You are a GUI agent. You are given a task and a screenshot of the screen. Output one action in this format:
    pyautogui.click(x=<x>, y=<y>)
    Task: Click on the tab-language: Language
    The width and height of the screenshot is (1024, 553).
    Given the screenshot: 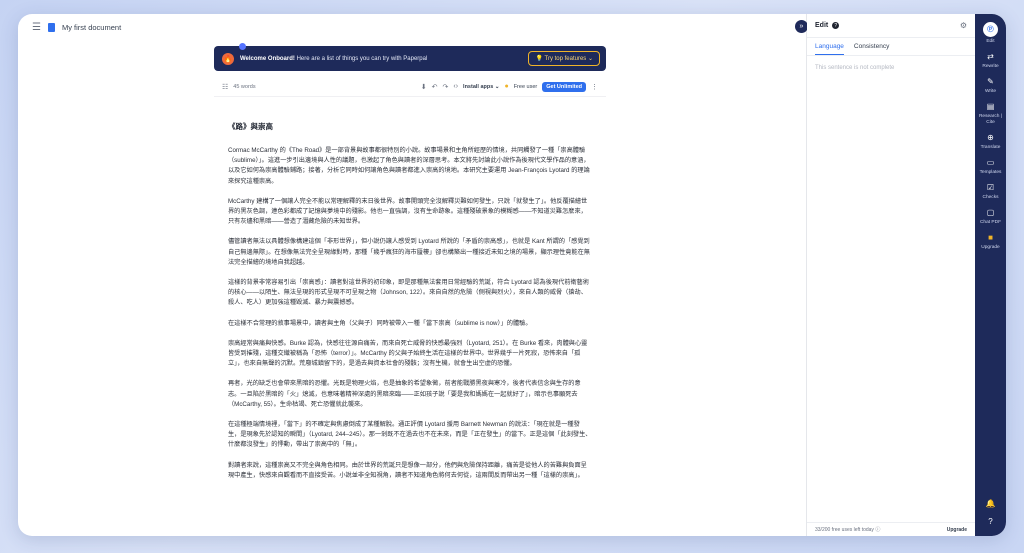 What is the action you would take?
    pyautogui.click(x=829, y=49)
    